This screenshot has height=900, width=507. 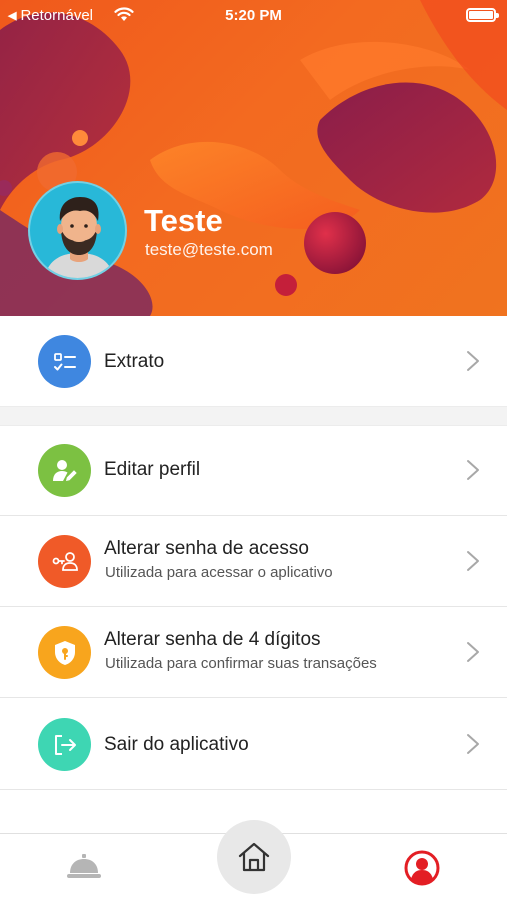 What do you see at coordinates (64, 470) in the screenshot?
I see `user-edit-icon` at bounding box center [64, 470].